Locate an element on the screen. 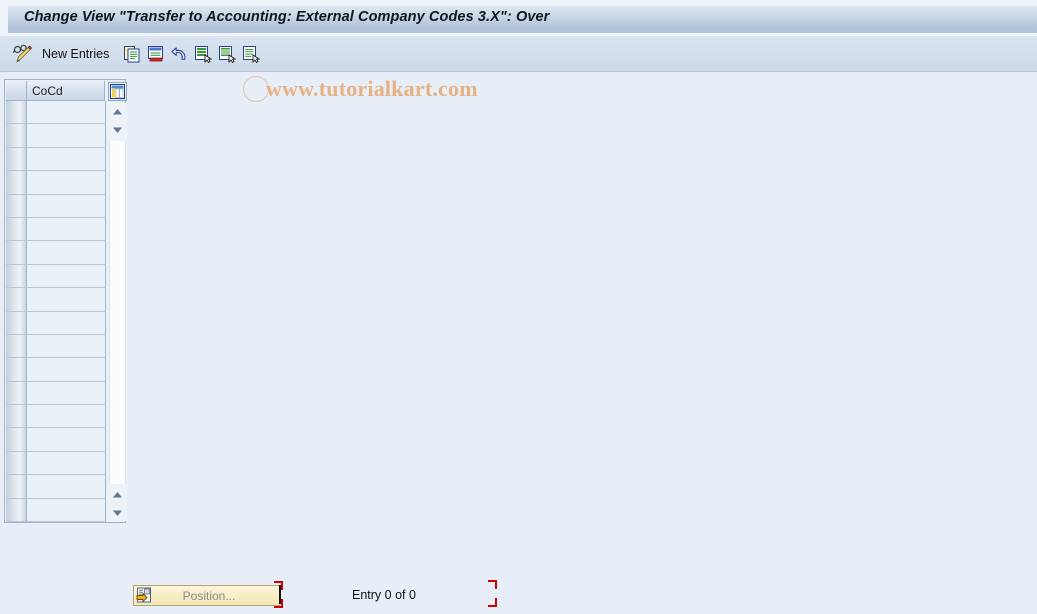 This screenshot has height=614, width=1037. table-header-cocd: CoCd is located at coordinates (66, 91).